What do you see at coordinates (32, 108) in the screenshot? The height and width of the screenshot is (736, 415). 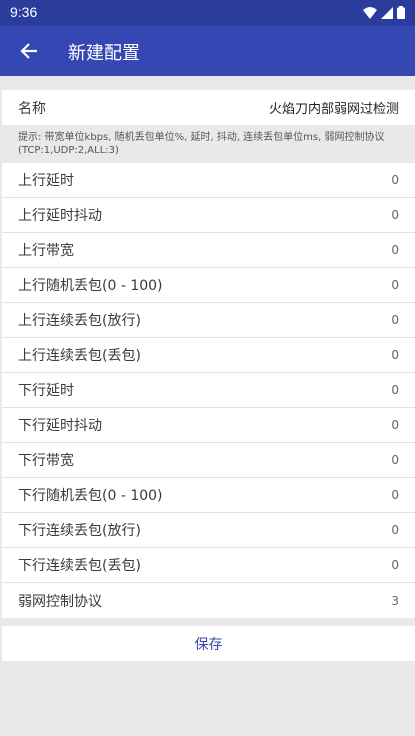 I see `name-field-label: 名称` at bounding box center [32, 108].